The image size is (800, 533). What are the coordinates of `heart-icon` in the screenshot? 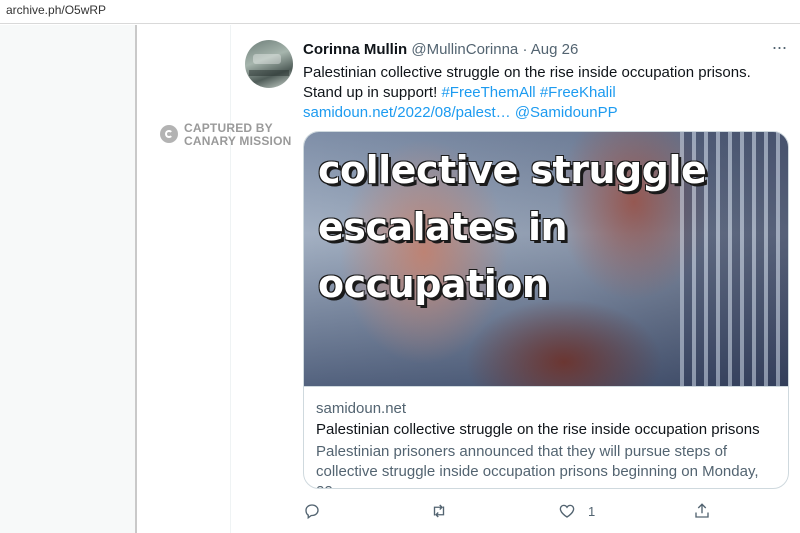 It's located at (567, 511).